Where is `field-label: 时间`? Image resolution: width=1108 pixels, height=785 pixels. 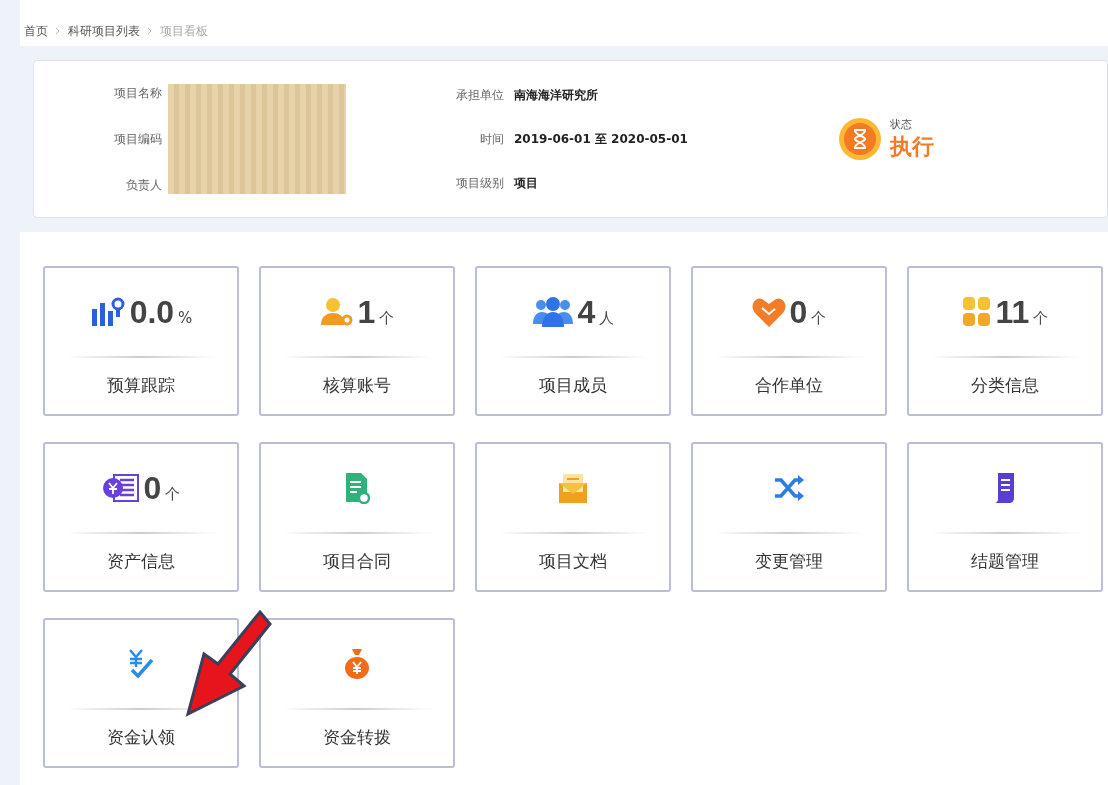
field-label: 时间 is located at coordinates (491, 139).